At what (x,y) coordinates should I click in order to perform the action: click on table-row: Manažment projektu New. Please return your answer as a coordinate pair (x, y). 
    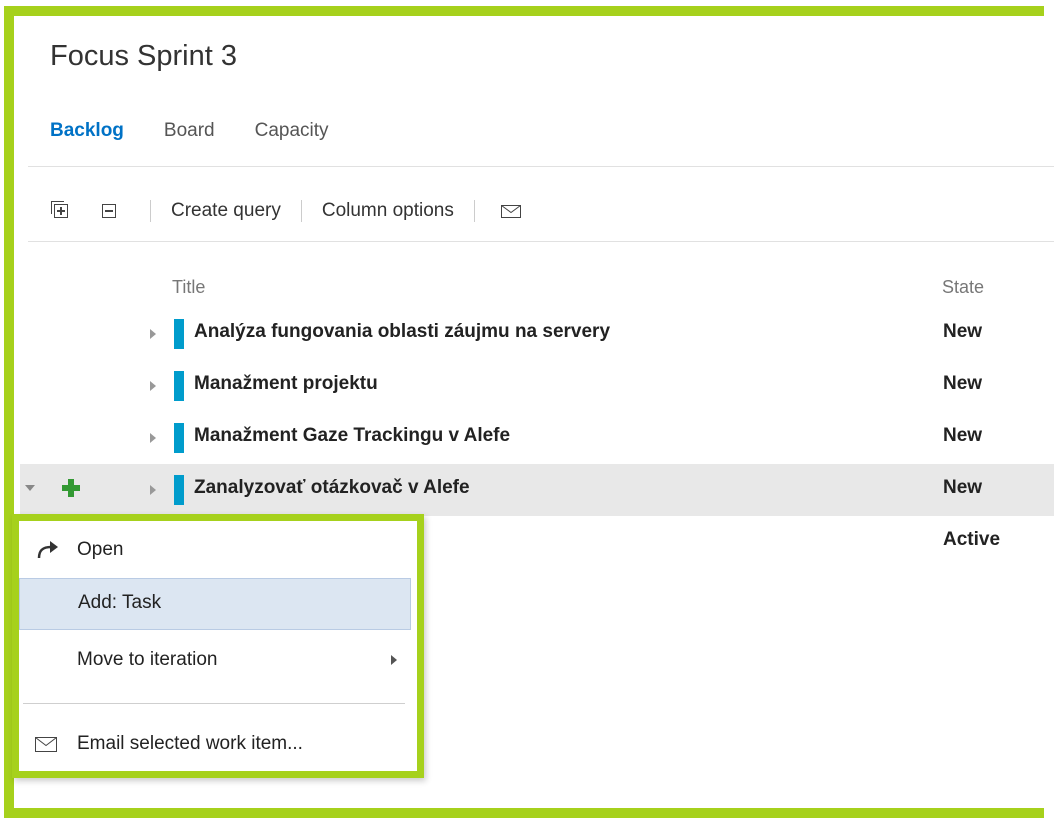
    Looking at the image, I should click on (527, 386).